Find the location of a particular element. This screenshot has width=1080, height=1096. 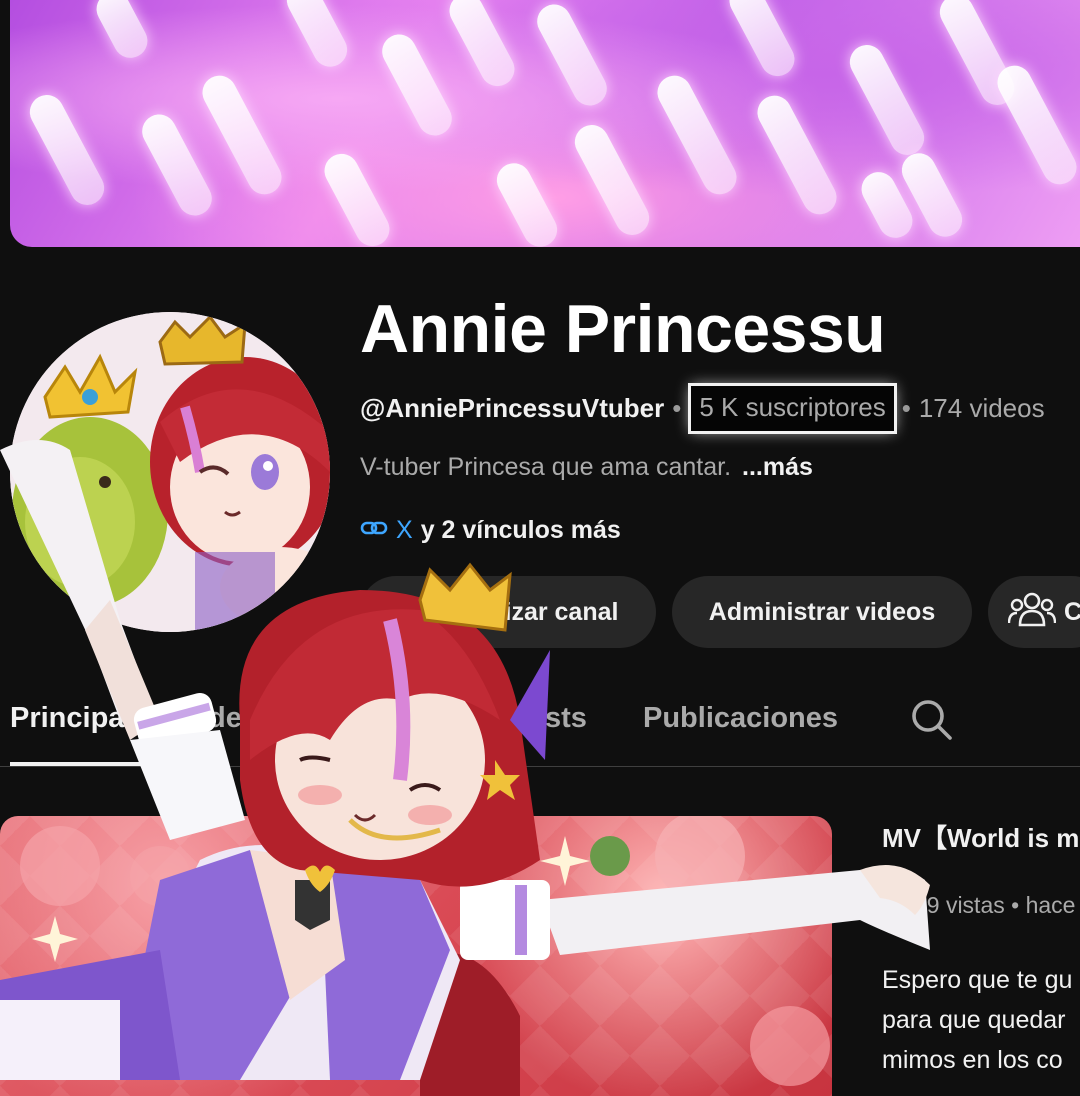

avatar-illustration is located at coordinates (170, 472).